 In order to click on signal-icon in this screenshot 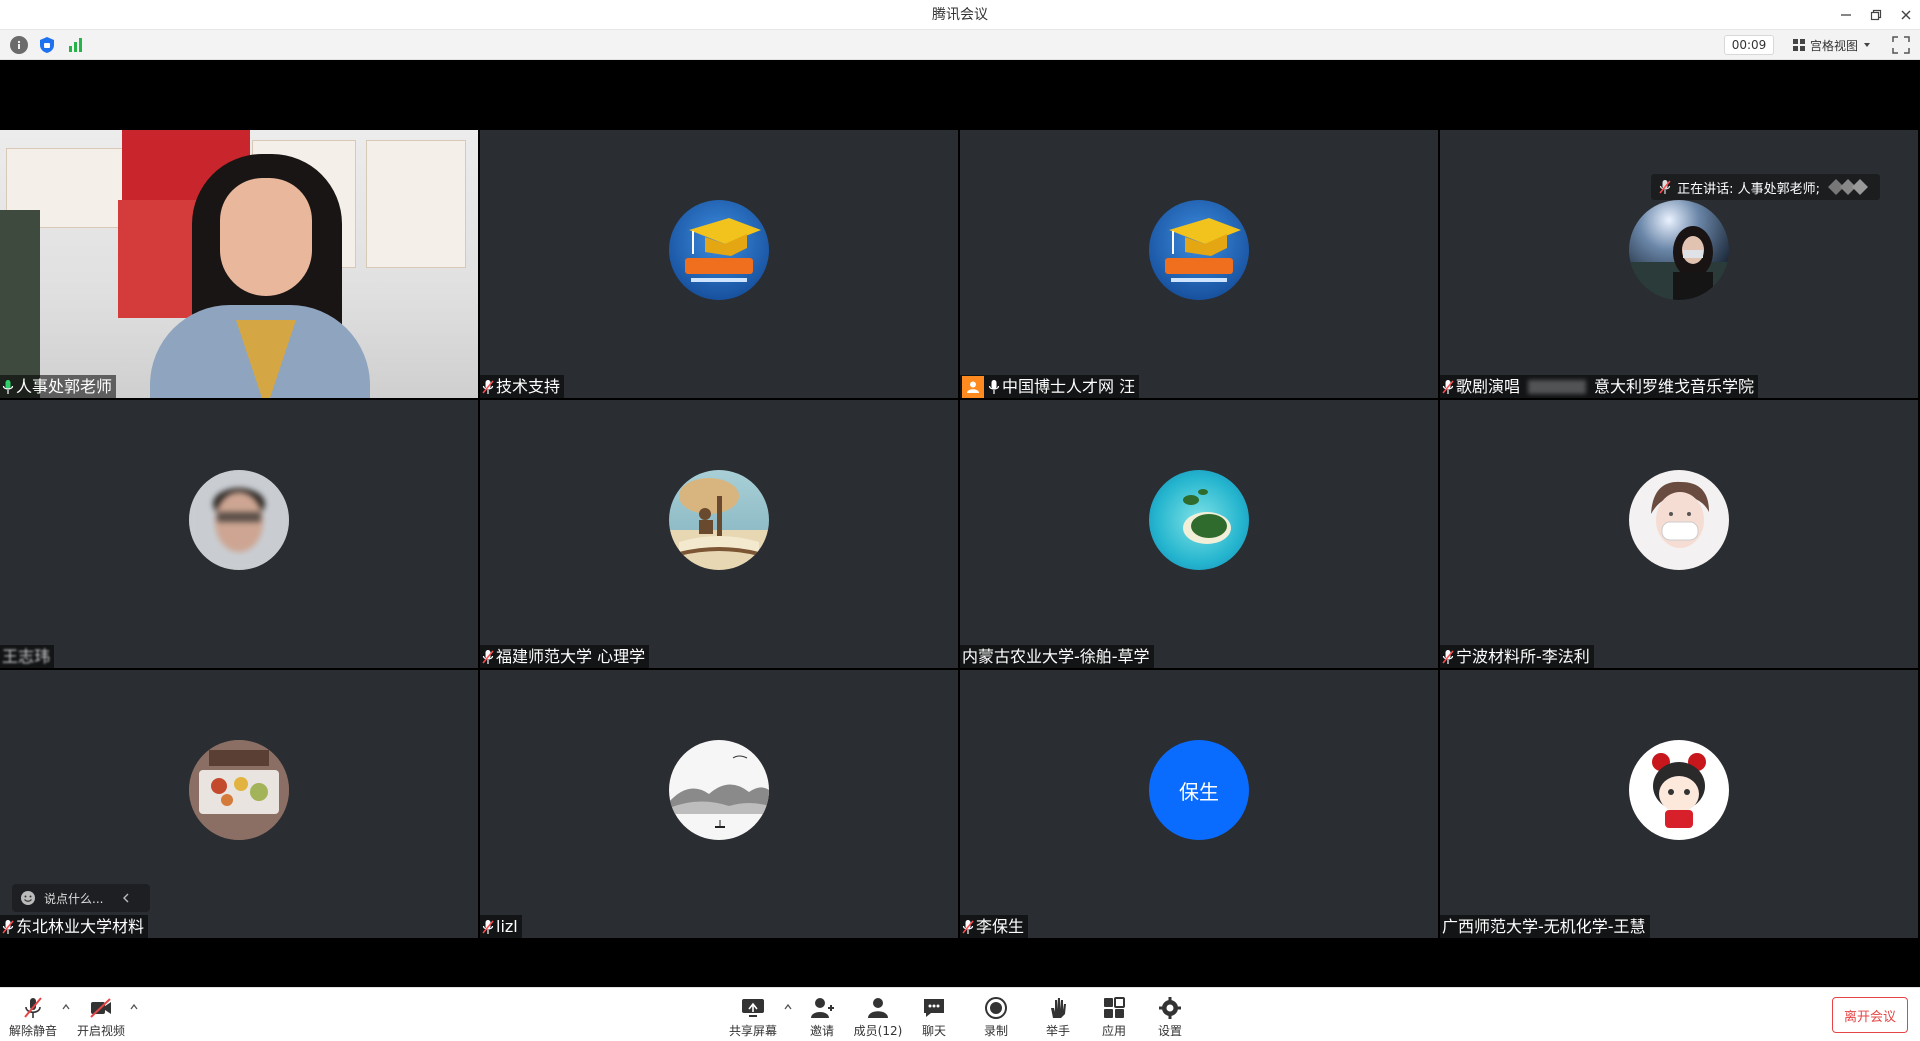, I will do `click(75, 45)`.